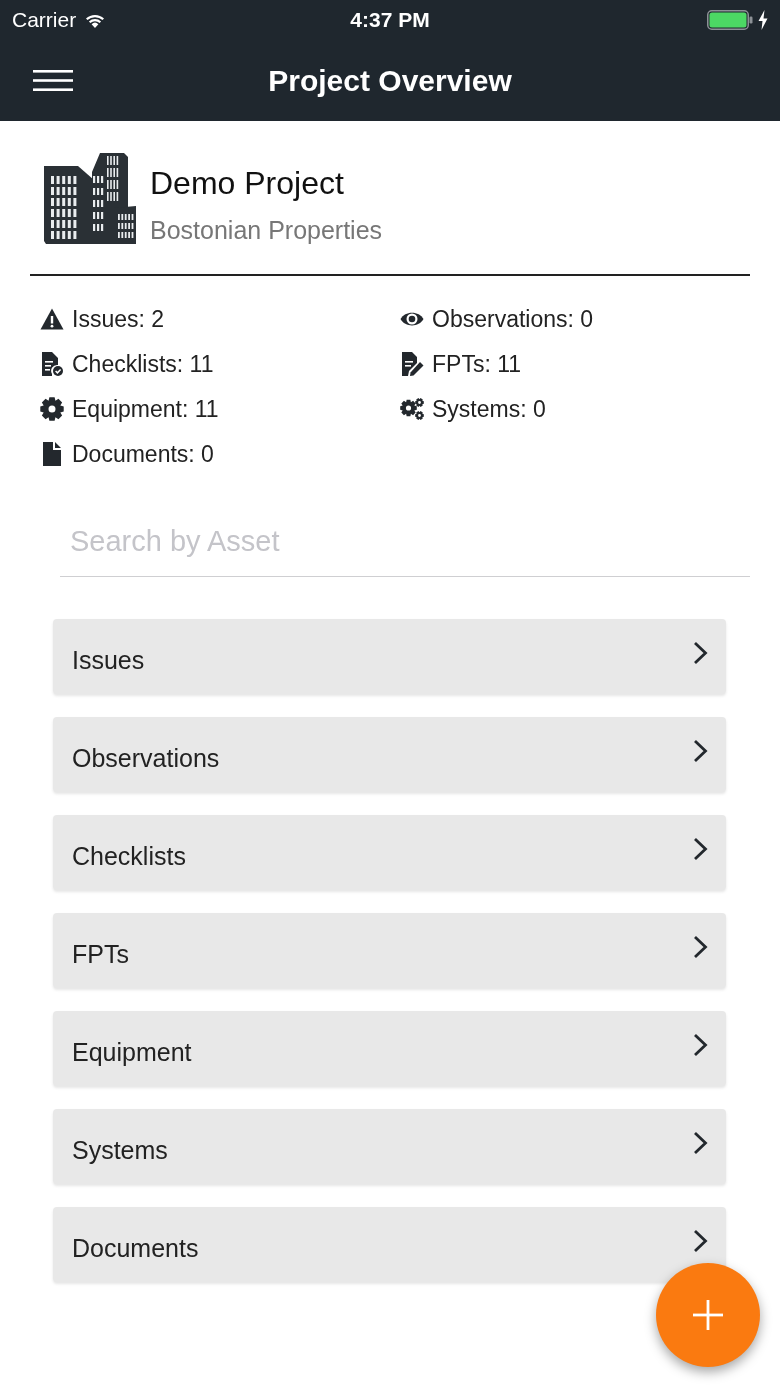 The width and height of the screenshot is (780, 1387). Describe the element at coordinates (389, 950) in the screenshot. I see `menu-row: FPTs` at that location.